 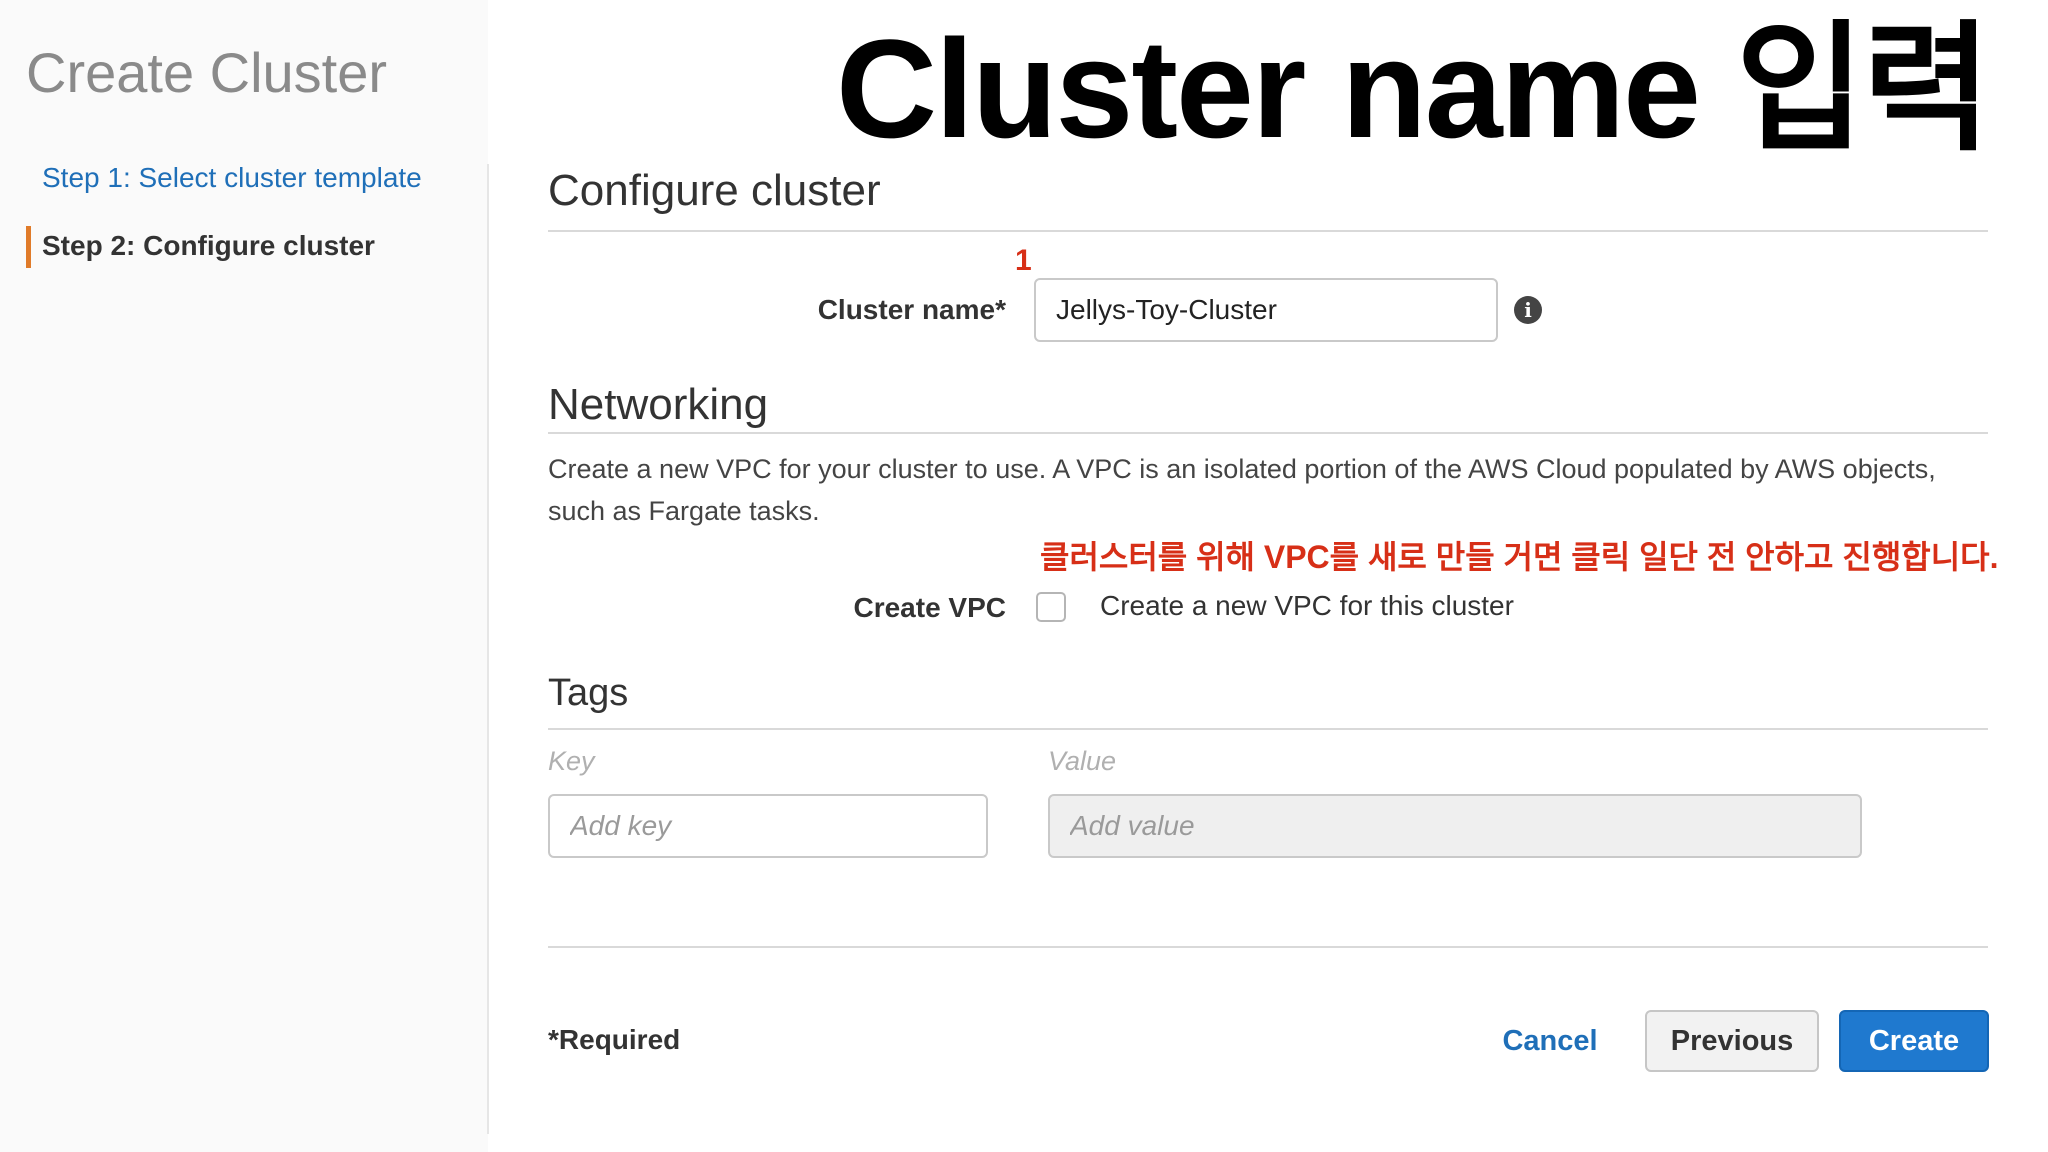 What do you see at coordinates (1023, 260) in the screenshot?
I see `annotation-number: 1` at bounding box center [1023, 260].